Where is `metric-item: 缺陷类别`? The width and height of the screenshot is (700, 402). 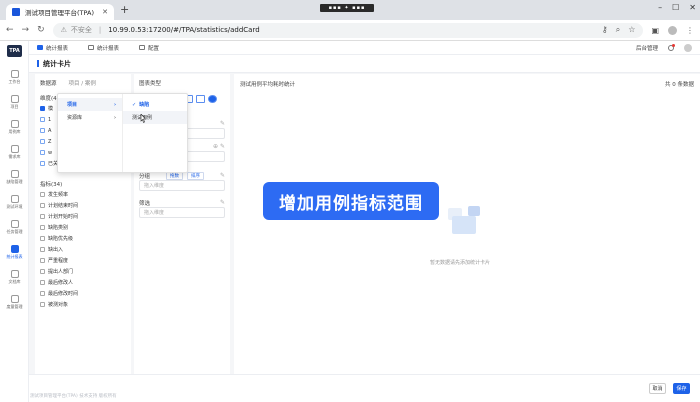
metric-item: 缺陷类别 is located at coordinates (83, 227).